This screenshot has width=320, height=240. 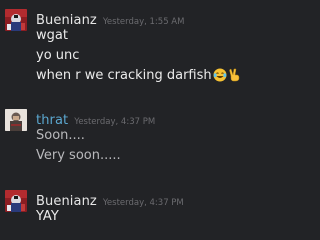 What do you see at coordinates (47, 216) in the screenshot?
I see `message-line: YAY` at bounding box center [47, 216].